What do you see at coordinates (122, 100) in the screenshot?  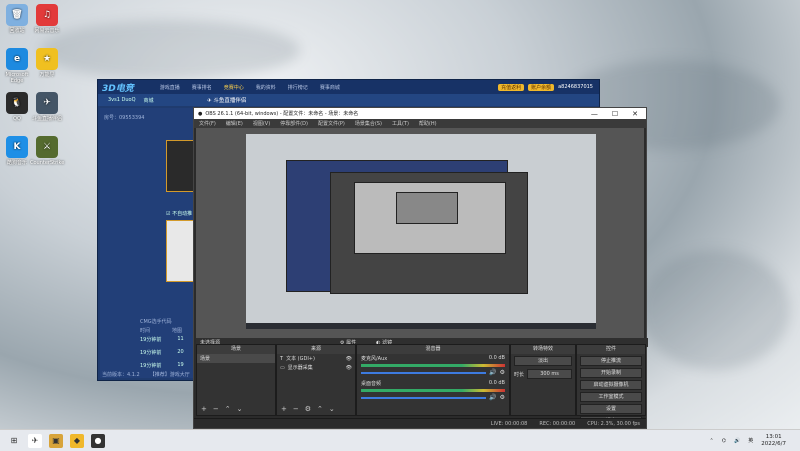 I see `tab-mode: 3vs1 DuoQ` at bounding box center [122, 100].